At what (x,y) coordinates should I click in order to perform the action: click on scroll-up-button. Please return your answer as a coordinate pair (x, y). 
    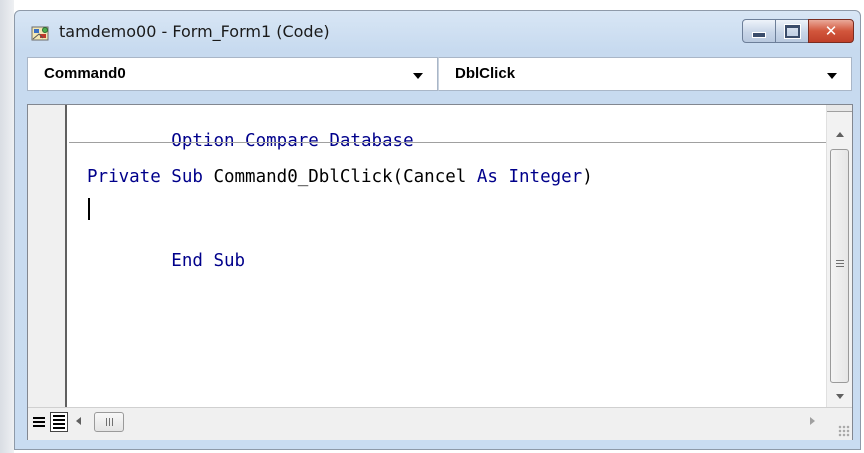
    Looking at the image, I should click on (839, 134).